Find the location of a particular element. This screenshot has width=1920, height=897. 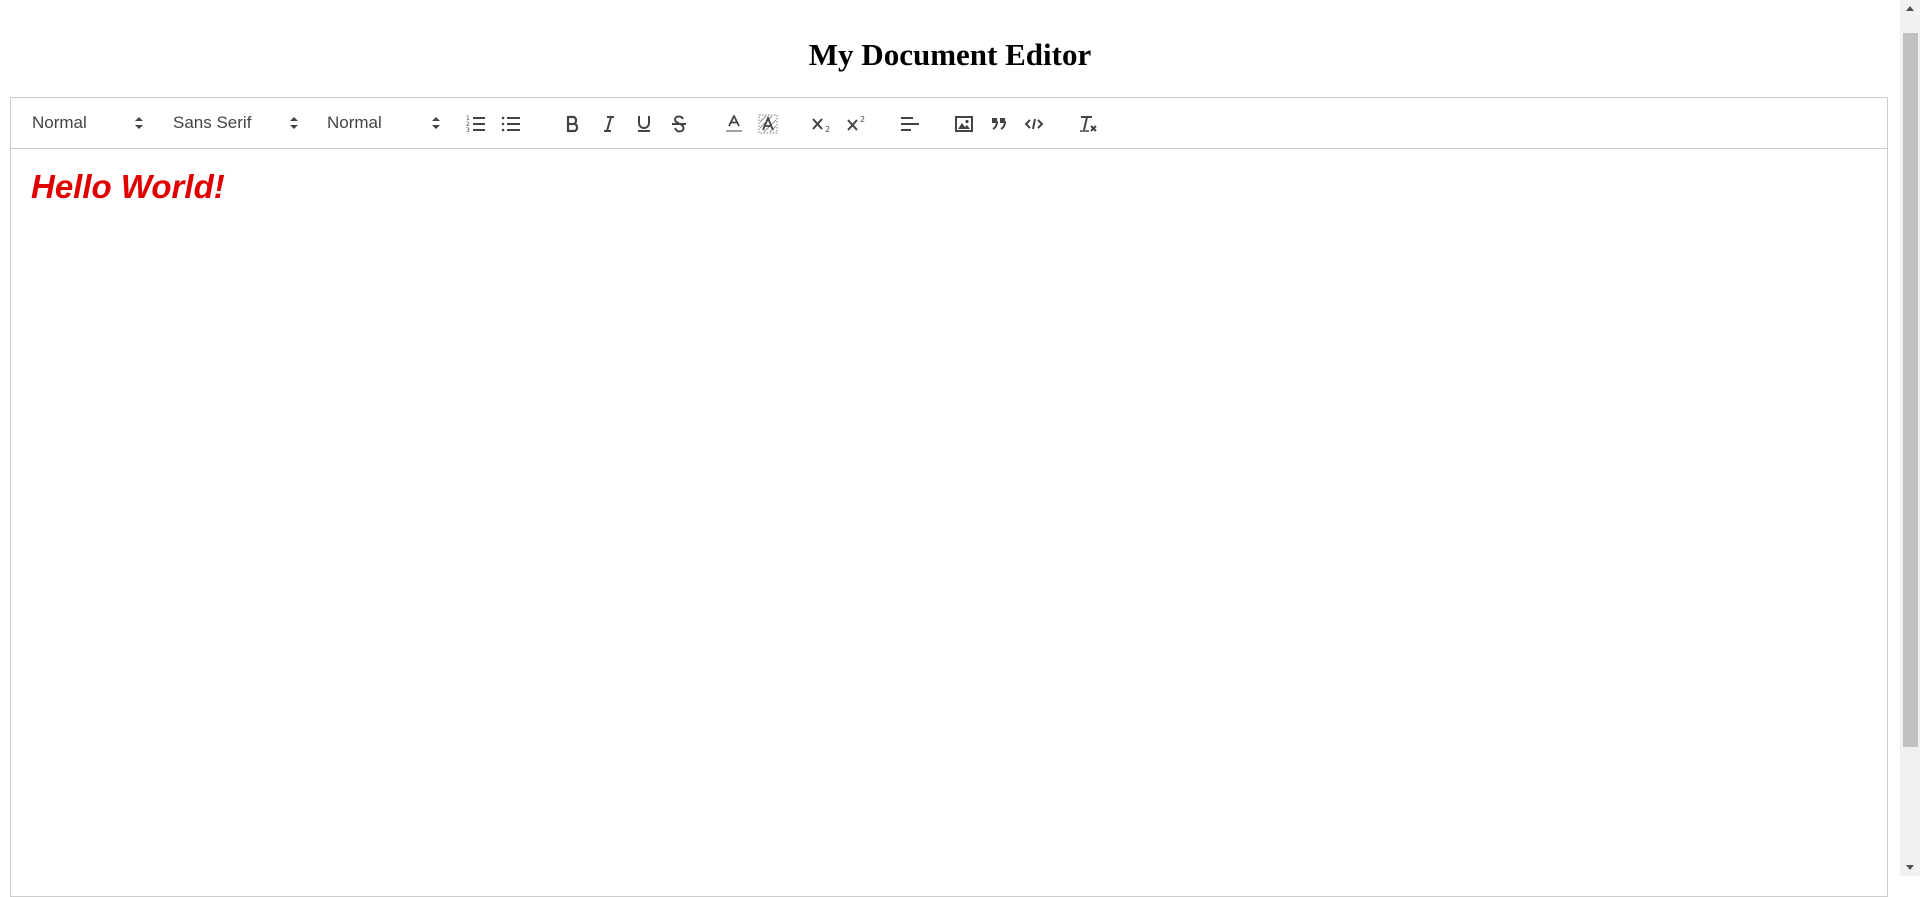

header-picker-label: Normal is located at coordinates (59, 122).